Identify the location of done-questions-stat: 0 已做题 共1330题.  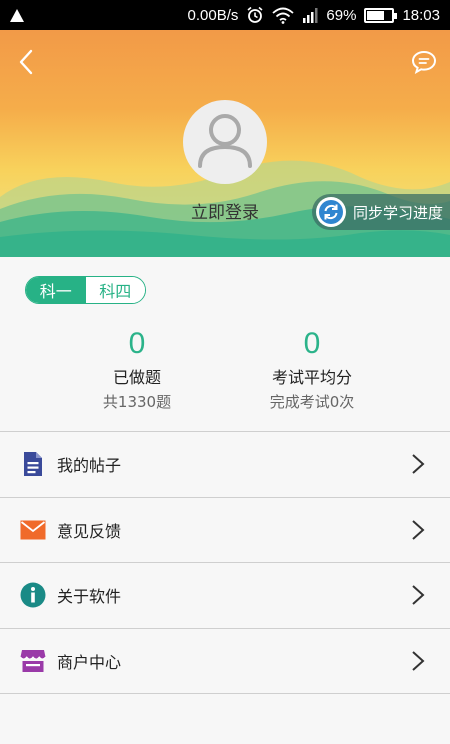
(137, 369).